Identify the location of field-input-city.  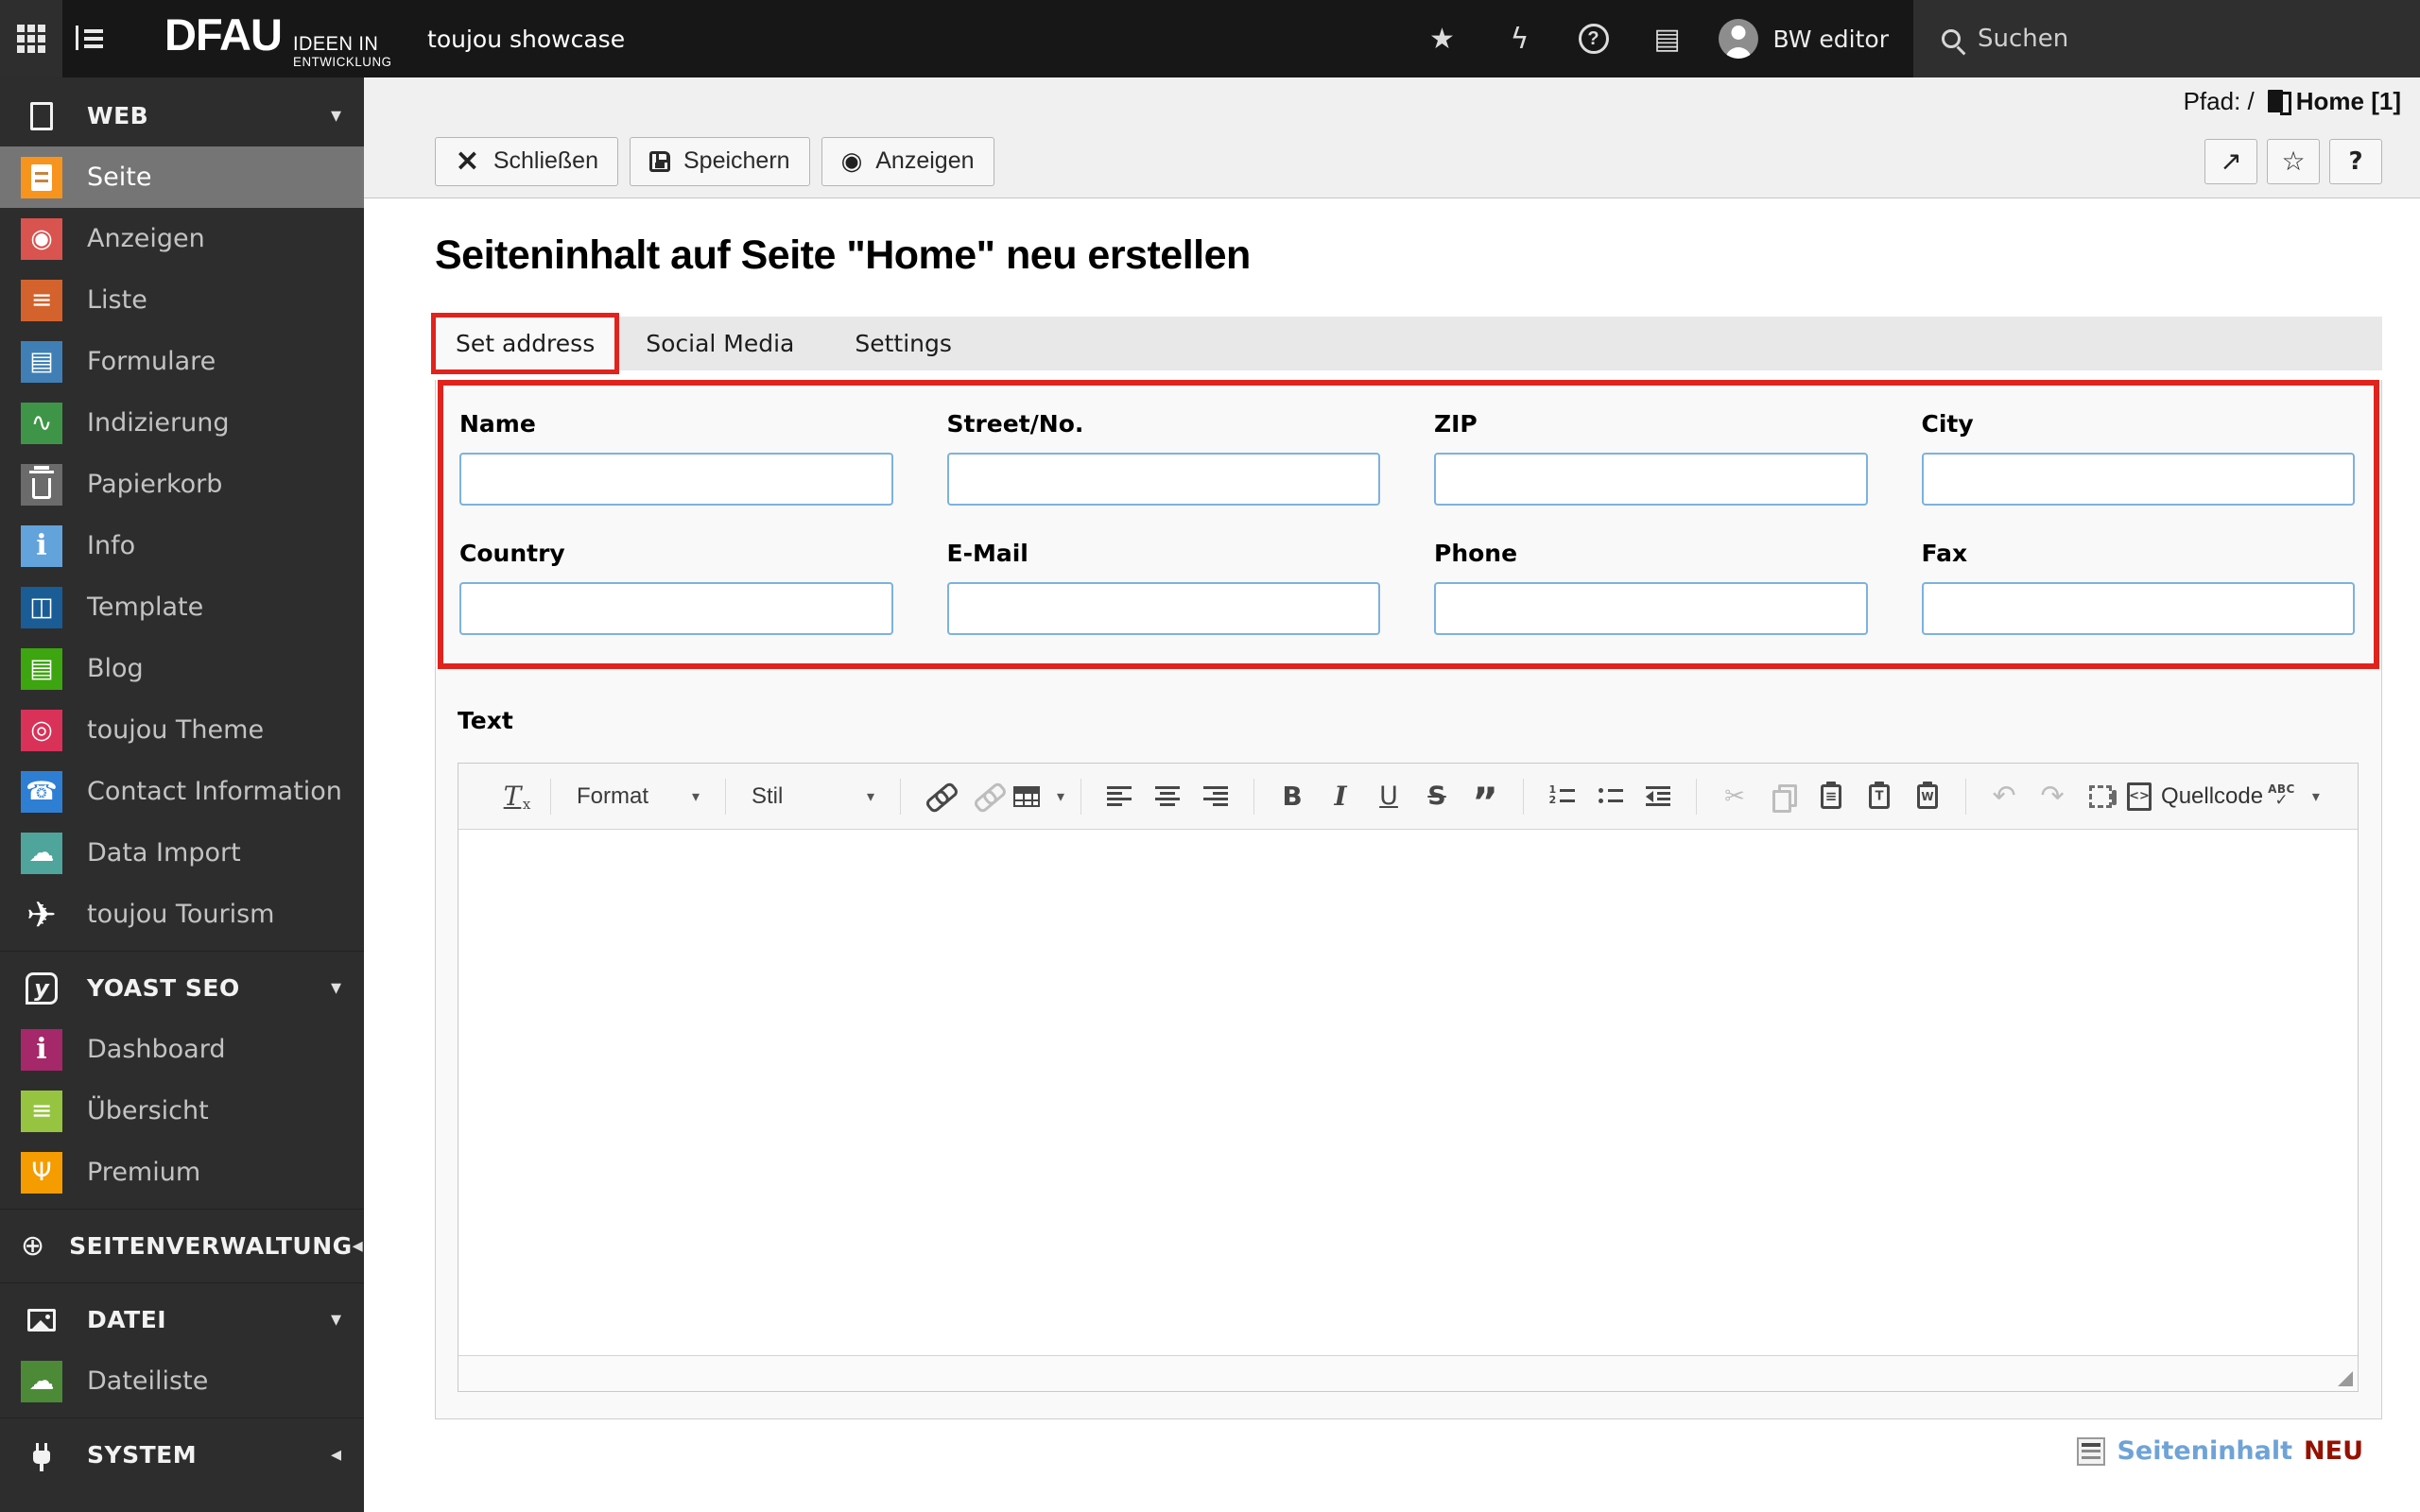
(2138, 479).